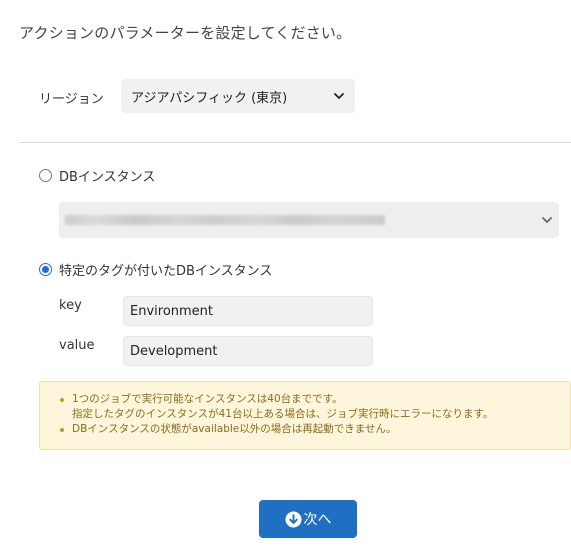 This screenshot has height=550, width=571. What do you see at coordinates (225, 220) in the screenshot?
I see `db-instance-select-value-redacted` at bounding box center [225, 220].